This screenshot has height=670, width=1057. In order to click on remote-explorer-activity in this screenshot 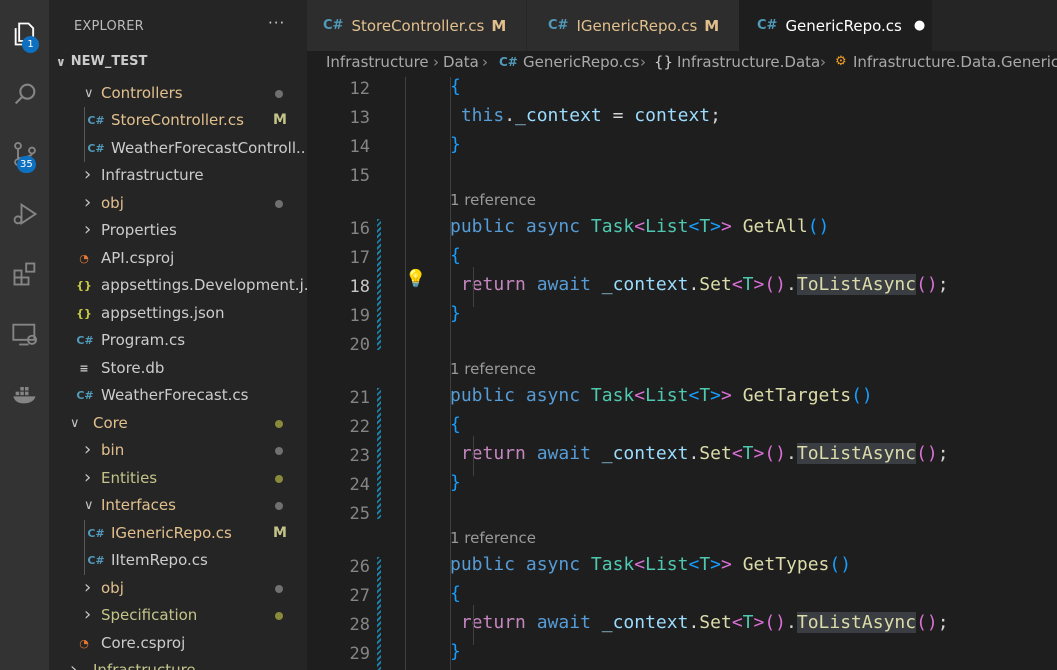, I will do `click(24, 334)`.